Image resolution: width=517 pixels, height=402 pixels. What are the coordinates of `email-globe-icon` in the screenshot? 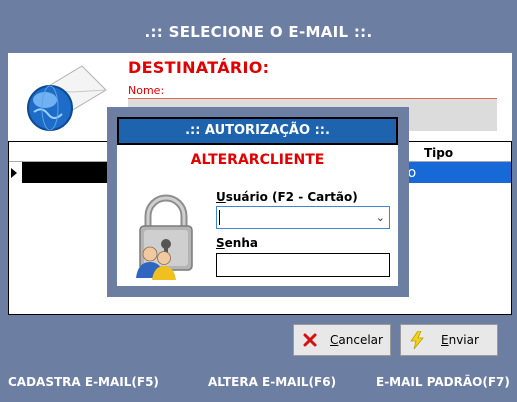 It's located at (67, 98).